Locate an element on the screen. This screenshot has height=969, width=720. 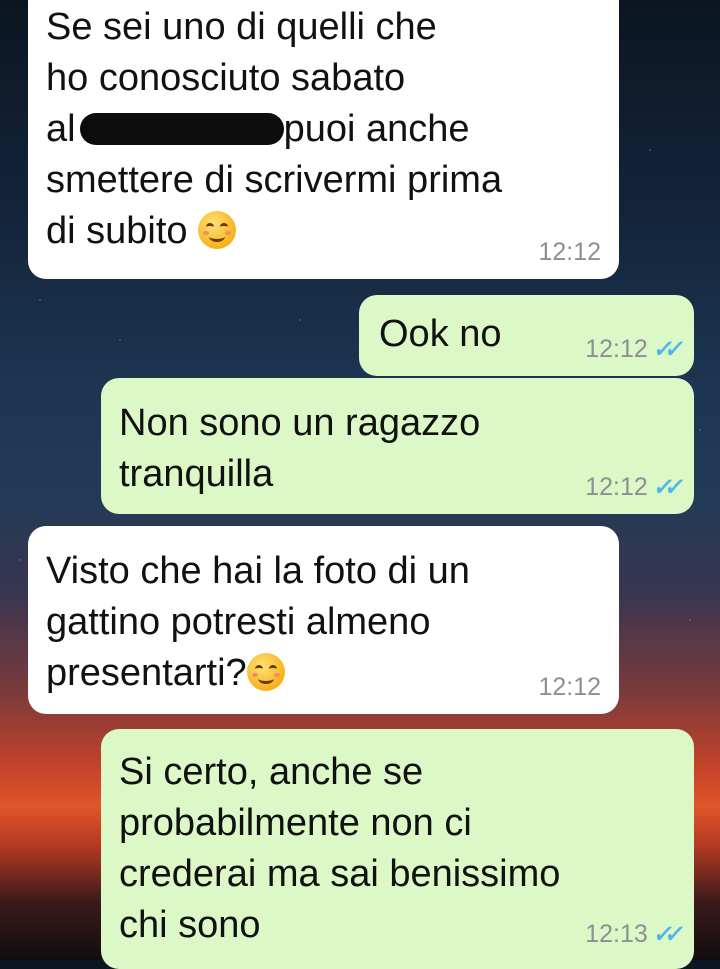
outgoing-message-bubble: Non sono un ragazzo tranquilla 12:12 ✓✓ is located at coordinates (397, 446).